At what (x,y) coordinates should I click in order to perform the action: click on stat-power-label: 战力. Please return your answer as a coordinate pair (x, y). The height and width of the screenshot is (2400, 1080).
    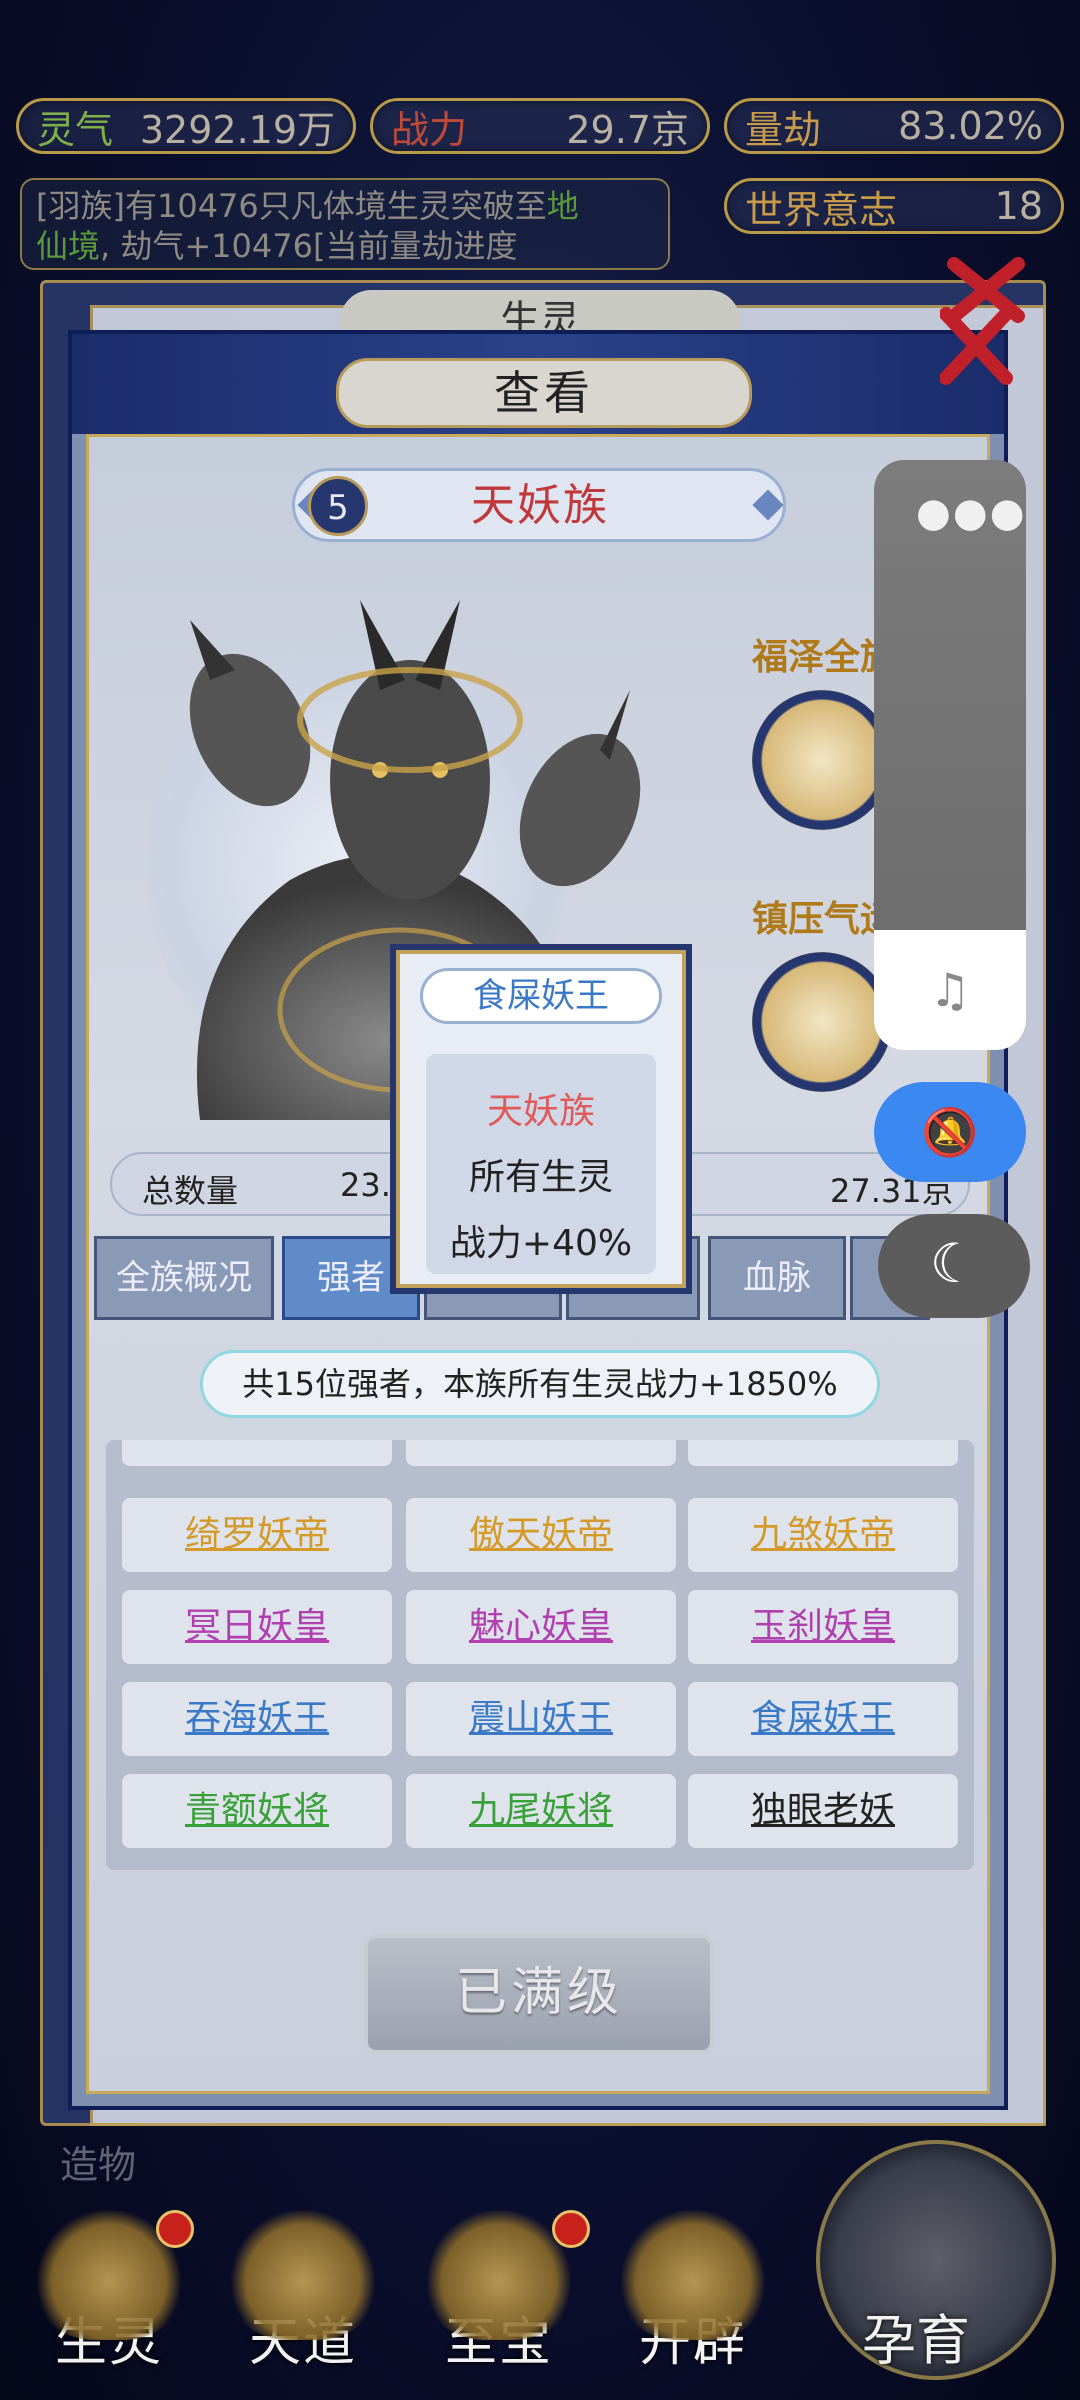
    Looking at the image, I should click on (429, 129).